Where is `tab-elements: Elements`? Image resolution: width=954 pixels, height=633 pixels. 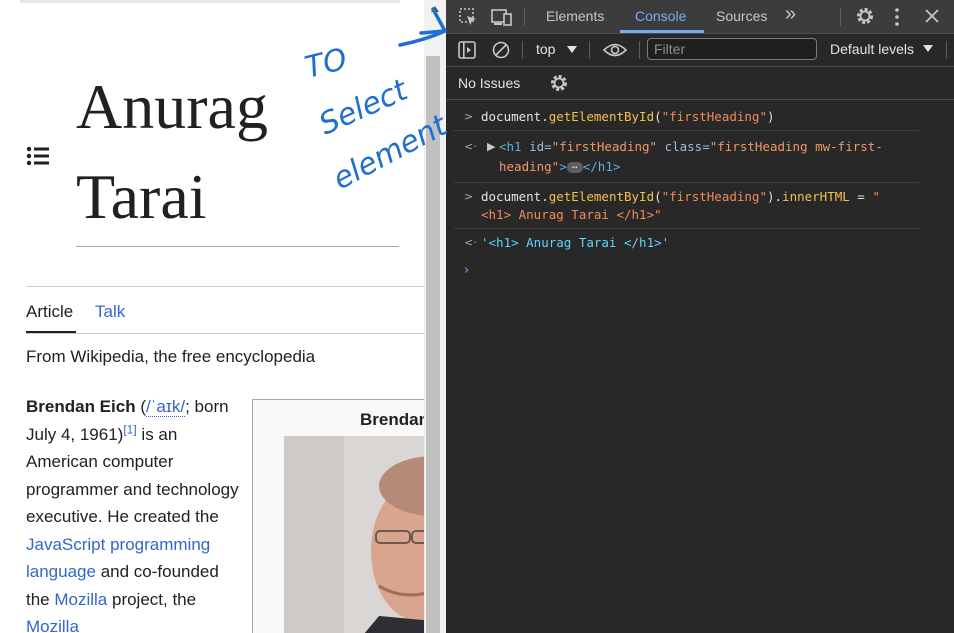
tab-elements: Elements is located at coordinates (575, 16).